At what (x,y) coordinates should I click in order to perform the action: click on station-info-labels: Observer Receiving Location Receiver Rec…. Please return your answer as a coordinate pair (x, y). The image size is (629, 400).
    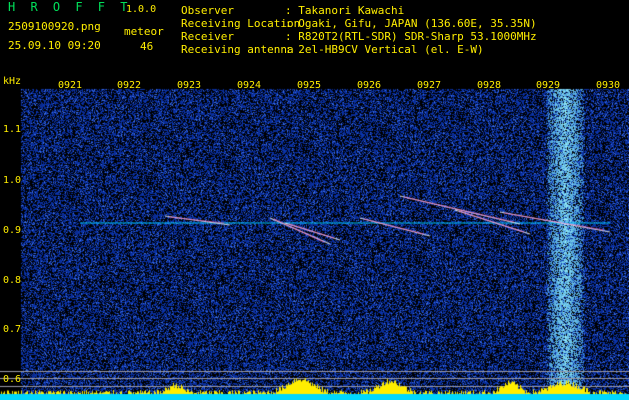
    Looking at the image, I should click on (241, 30).